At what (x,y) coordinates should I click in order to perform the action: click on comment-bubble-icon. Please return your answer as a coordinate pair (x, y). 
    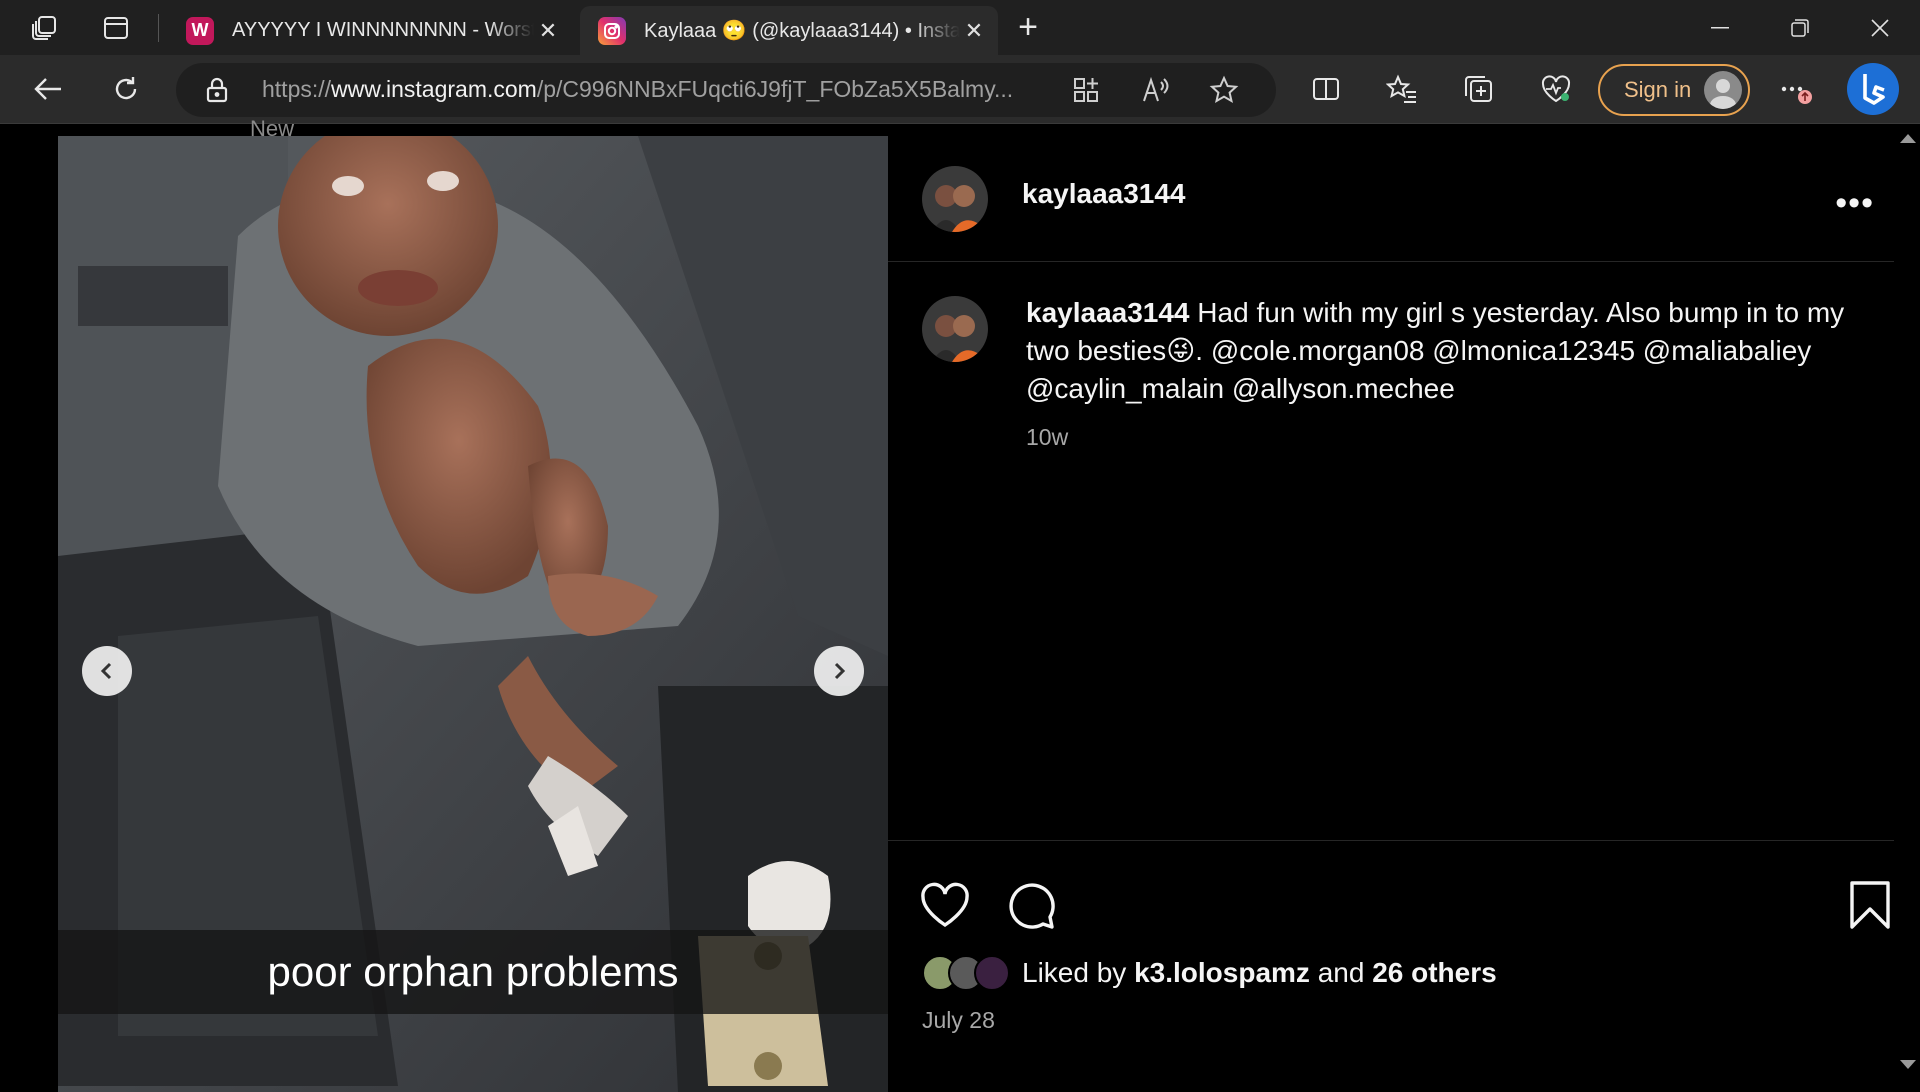
    Looking at the image, I should click on (1031, 906).